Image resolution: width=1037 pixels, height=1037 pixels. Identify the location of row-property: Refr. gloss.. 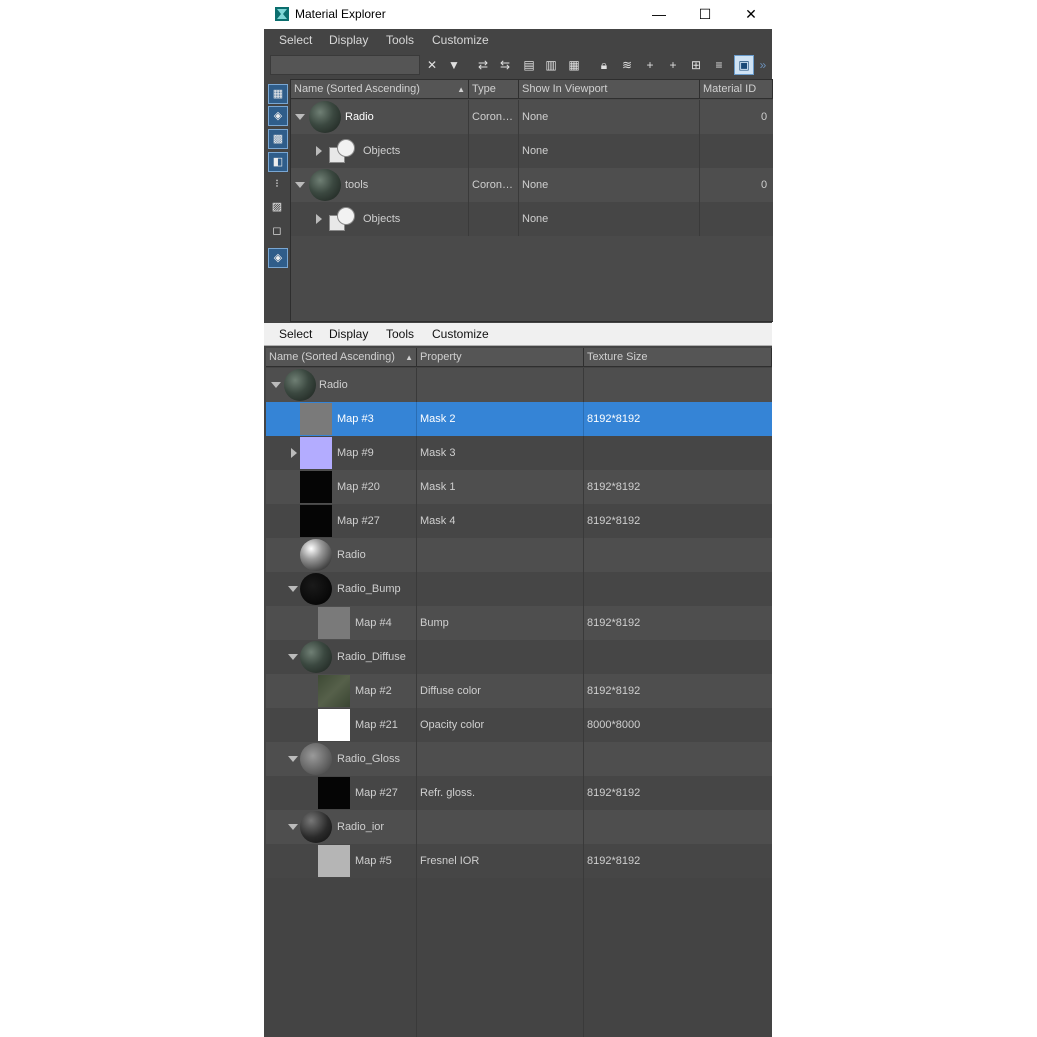
(448, 793).